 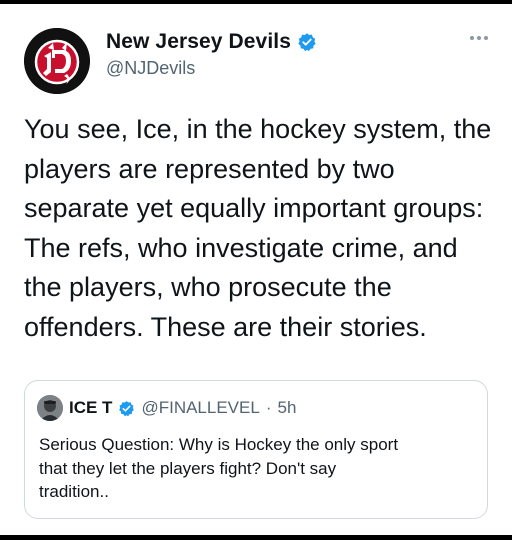 I want to click on tweet-text-line: the players, who prosecute the, so click(x=208, y=287).